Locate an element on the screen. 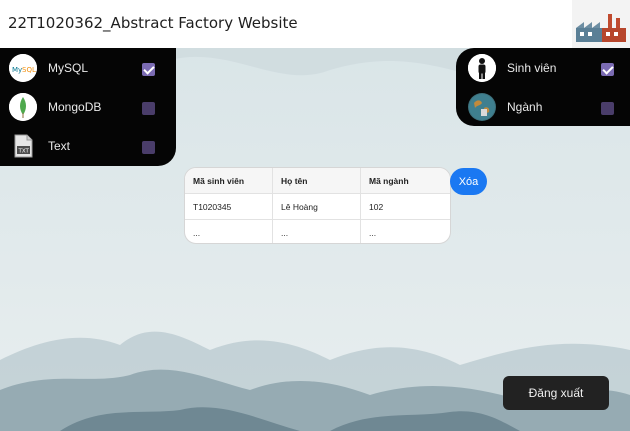  table-cell: Lê Hoàng is located at coordinates (316, 206).